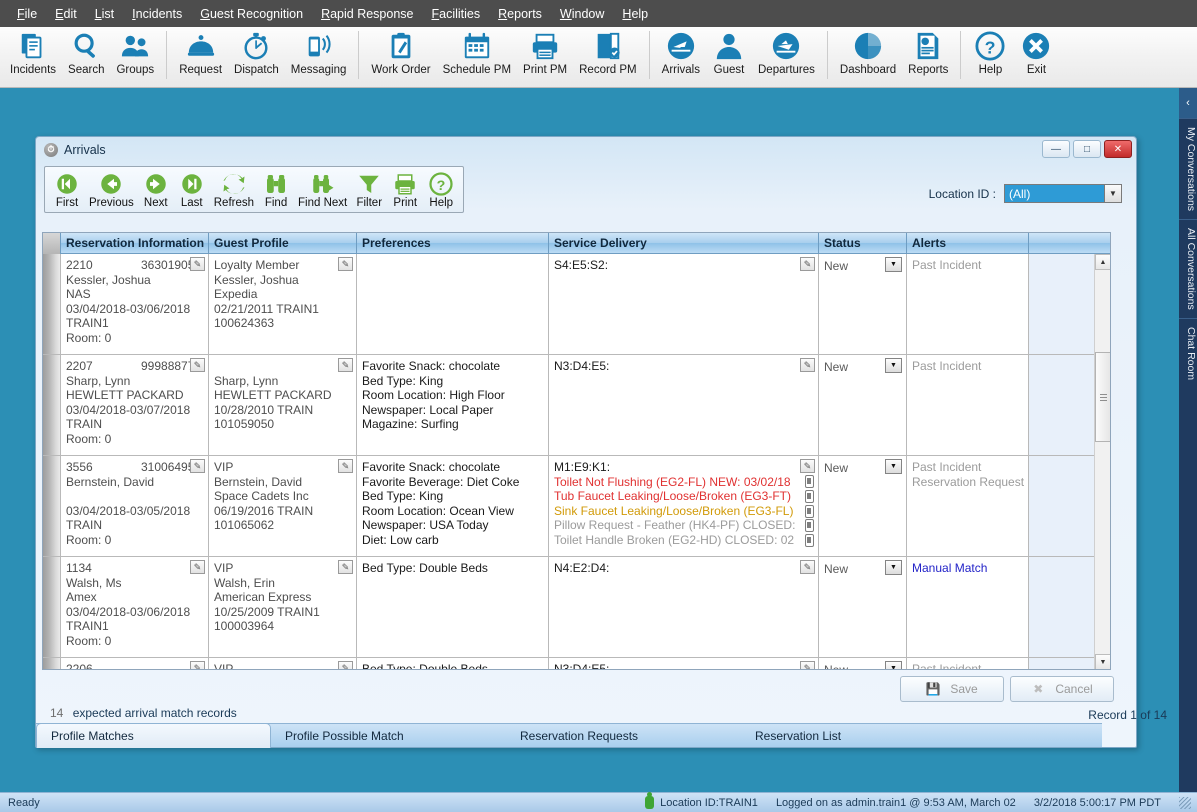 This screenshot has height=812, width=1197. Describe the element at coordinates (456, 14) in the screenshot. I see `menu-item-facilities: Facilities` at that location.